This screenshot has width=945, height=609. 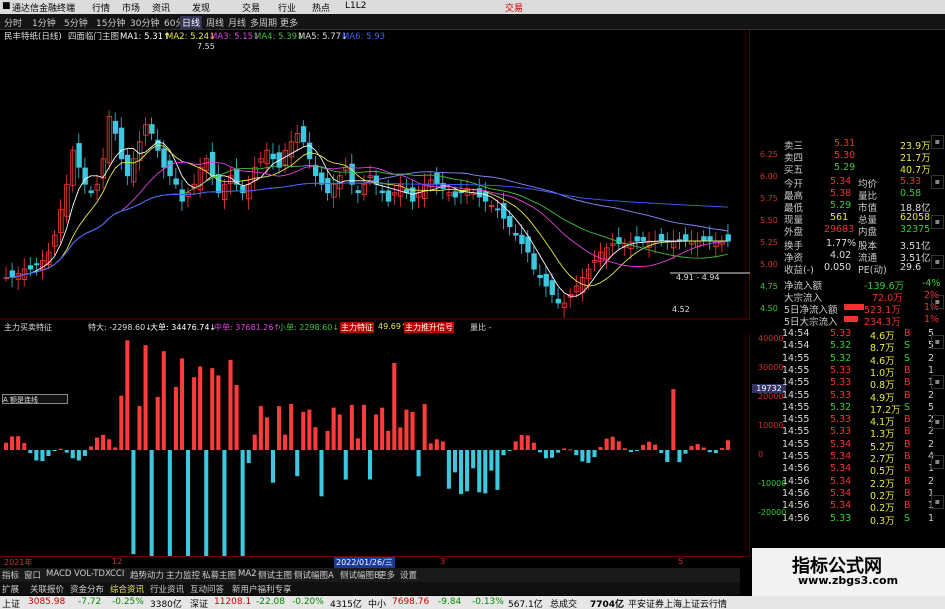 I want to click on tab: 私募主图, so click(x=219, y=575).